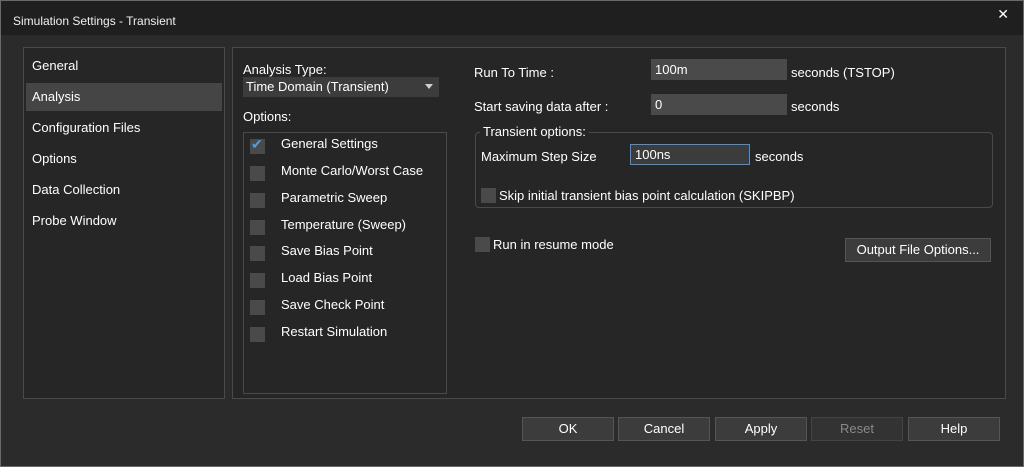 The width and height of the screenshot is (1024, 467). Describe the element at coordinates (761, 429) in the screenshot. I see `apply-button: Apply` at that location.